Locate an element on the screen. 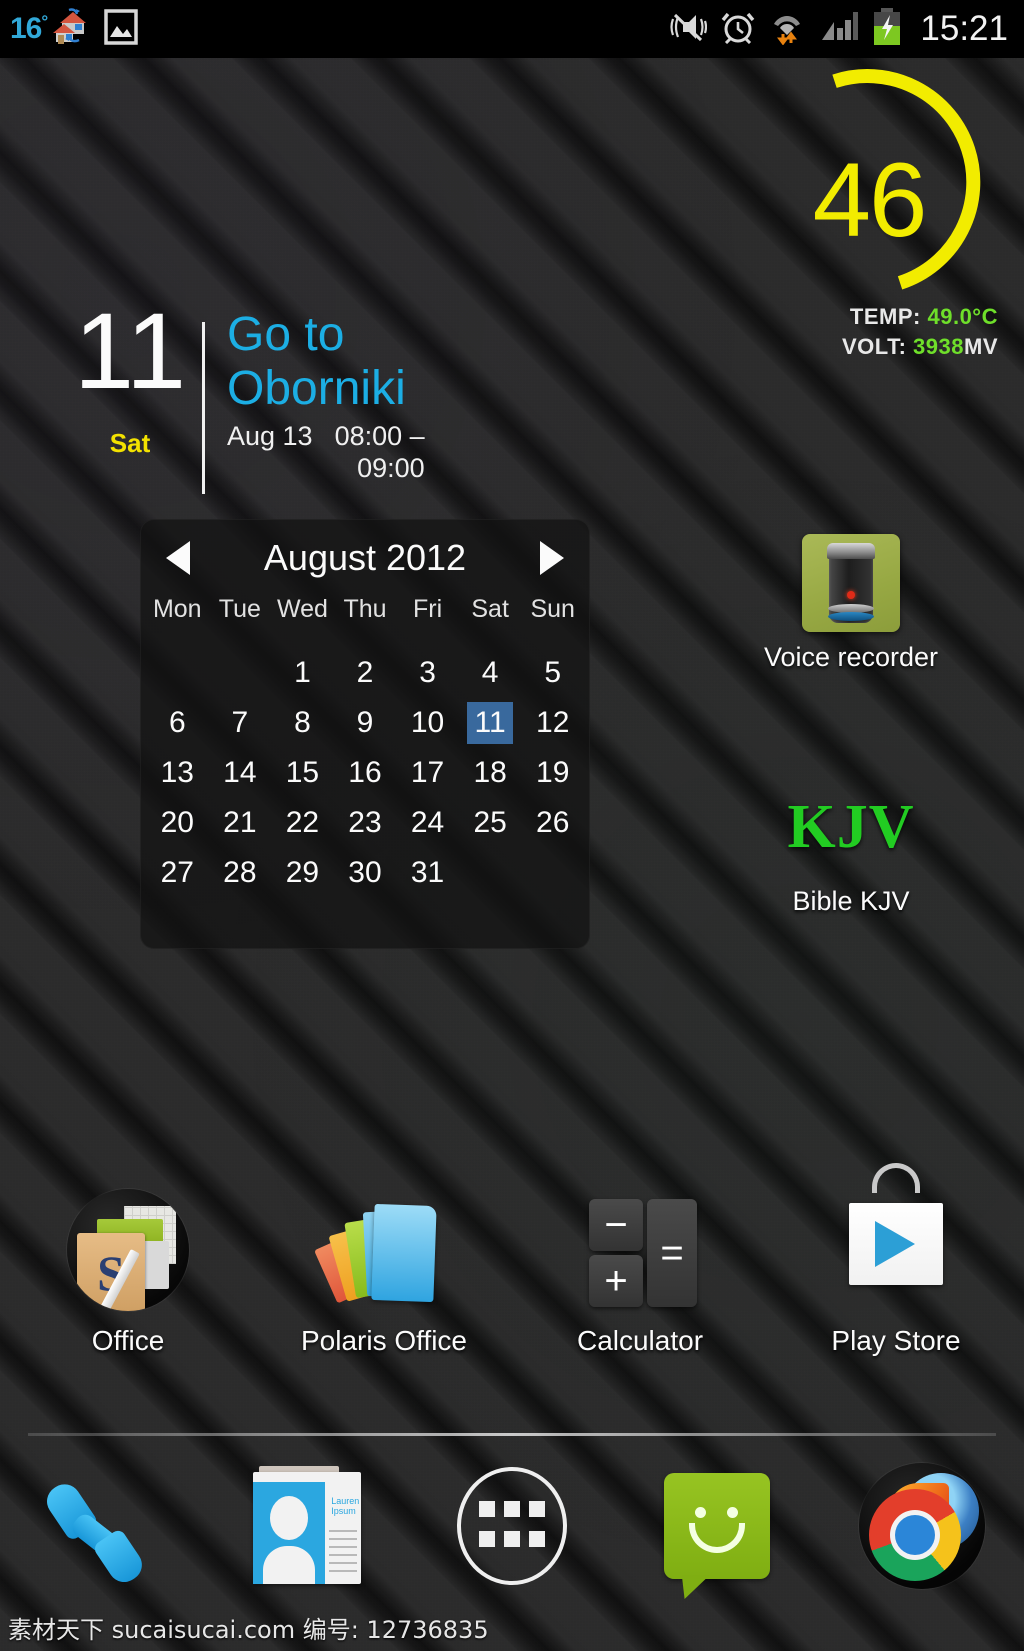 The image size is (1024, 1651). calendar-dow-header: Tue is located at coordinates (239, 609).